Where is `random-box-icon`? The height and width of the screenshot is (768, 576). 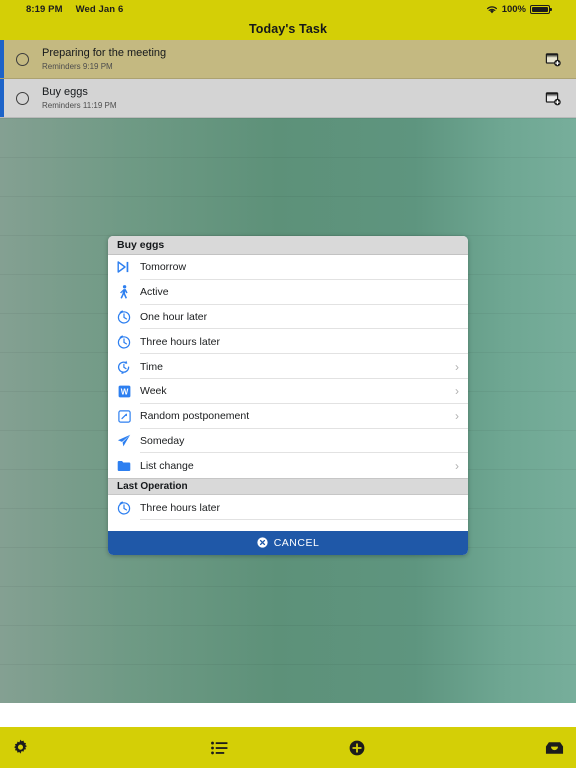 random-box-icon is located at coordinates (124, 416).